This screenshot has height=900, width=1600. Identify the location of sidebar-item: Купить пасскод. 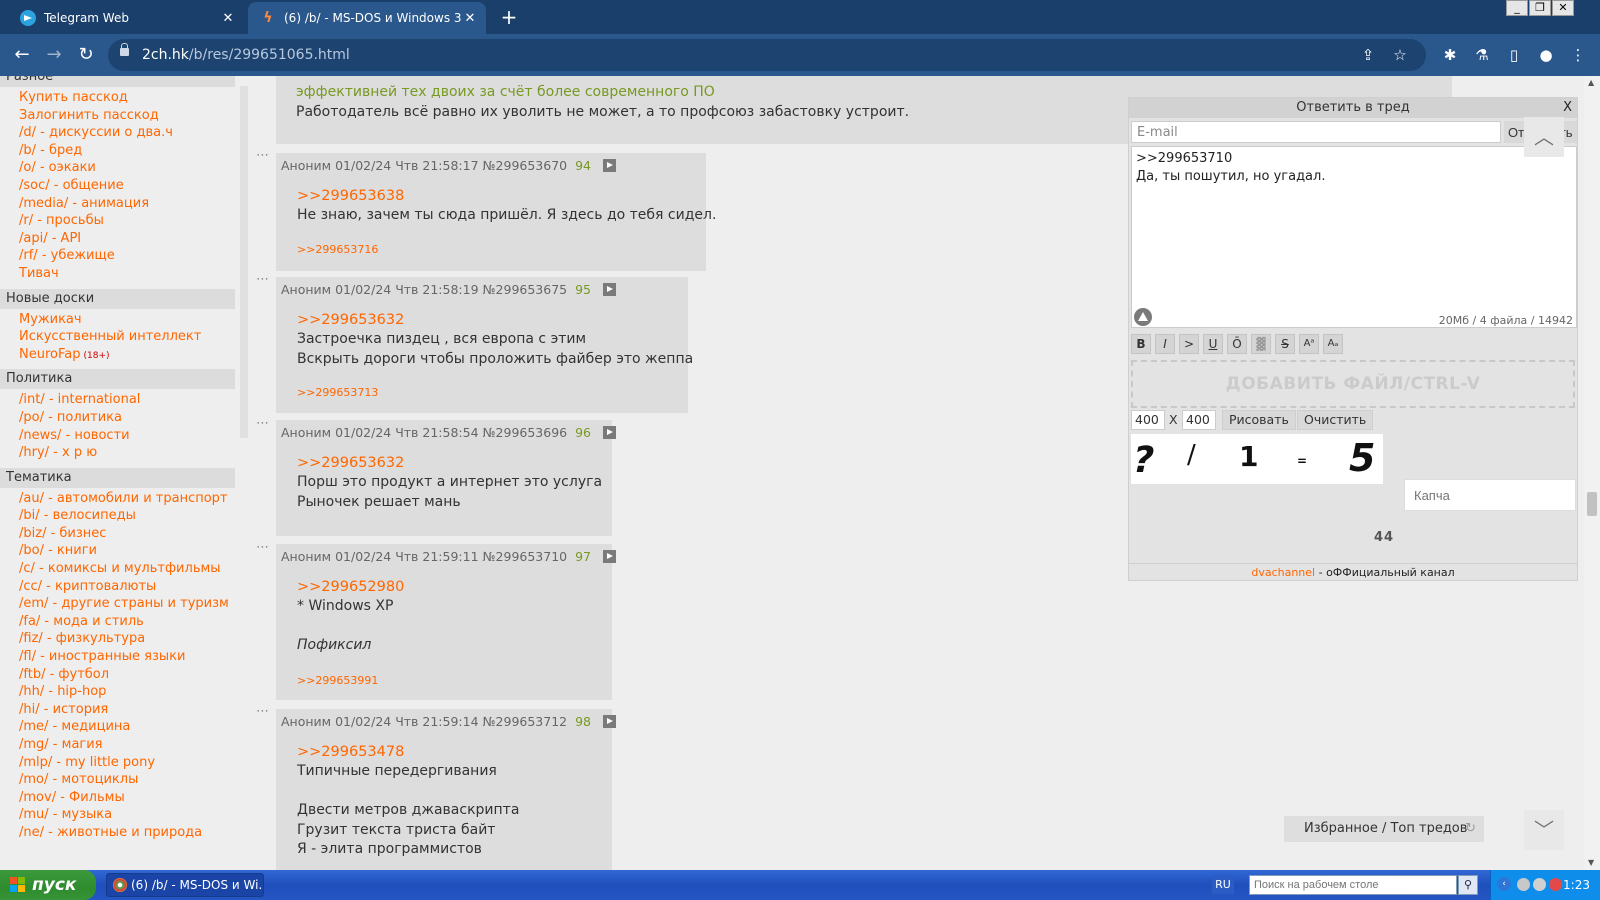
(118, 98).